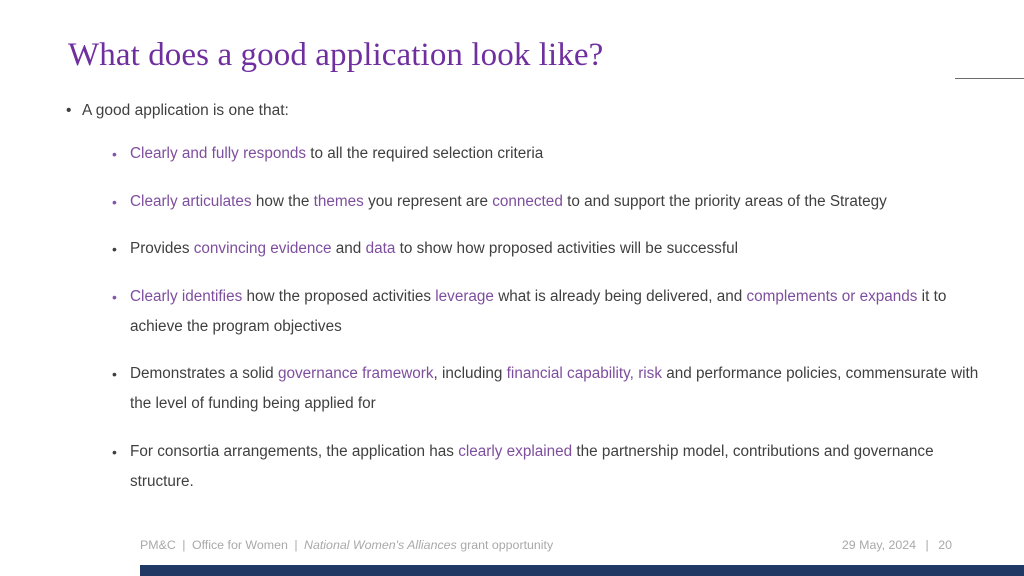 The width and height of the screenshot is (1024, 576). I want to click on intro-bullet-text: A good application is one that:, so click(185, 110).